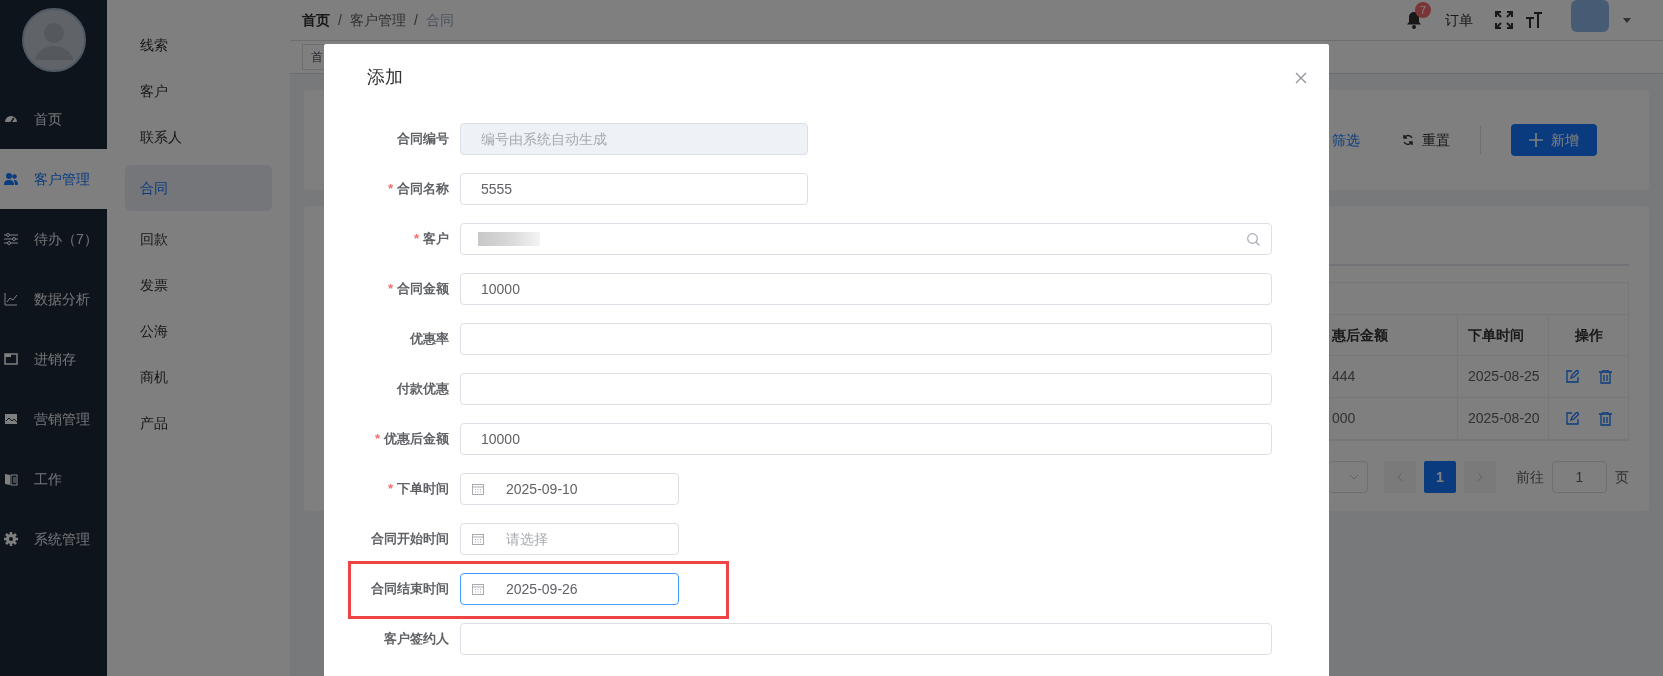 This screenshot has width=1663, height=676. I want to click on filter-link: 筛选, so click(1346, 140).